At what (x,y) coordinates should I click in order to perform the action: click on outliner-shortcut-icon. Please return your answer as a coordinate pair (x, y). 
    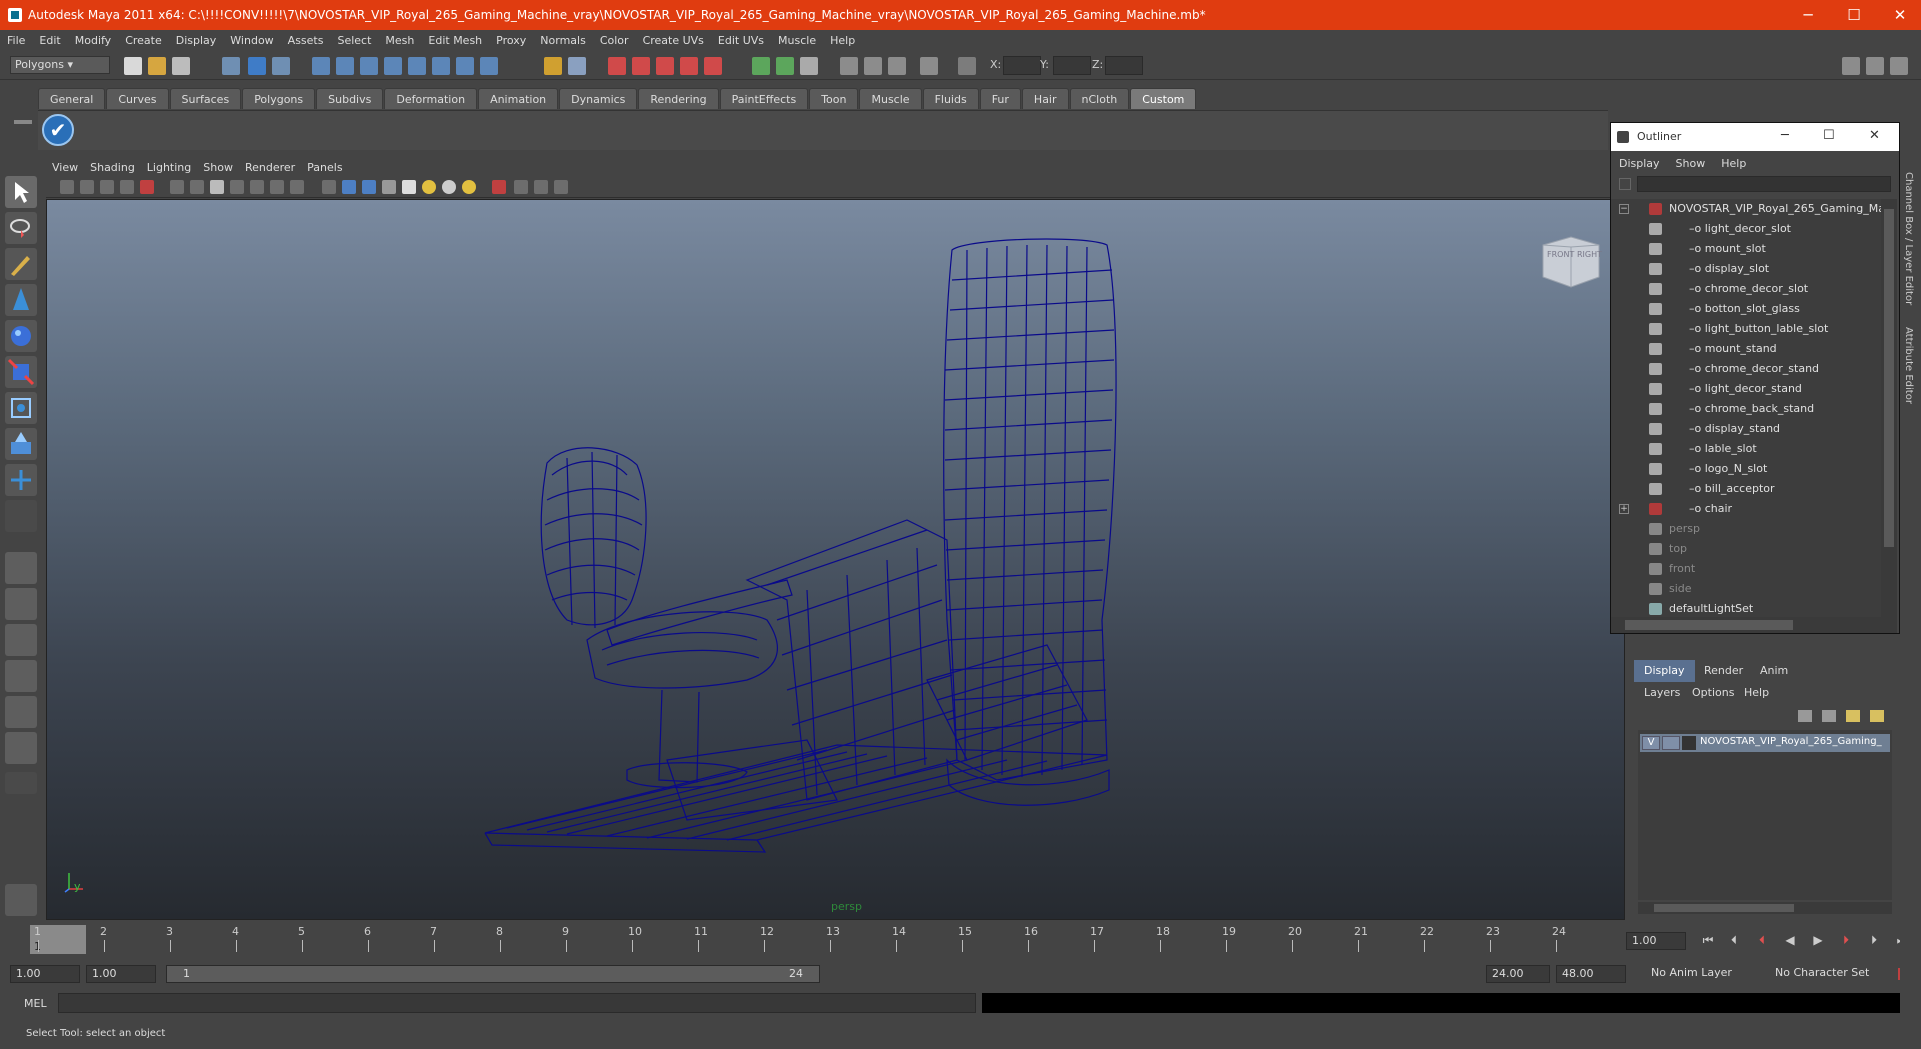
    Looking at the image, I should click on (21, 900).